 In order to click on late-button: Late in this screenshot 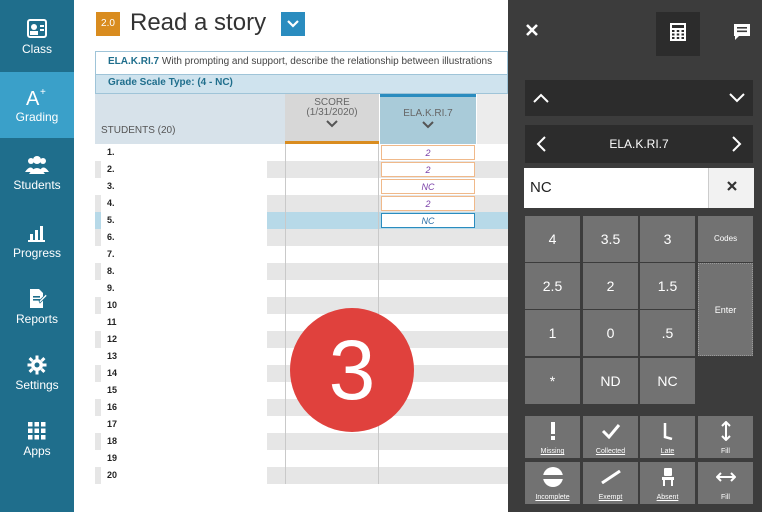, I will do `click(667, 437)`.